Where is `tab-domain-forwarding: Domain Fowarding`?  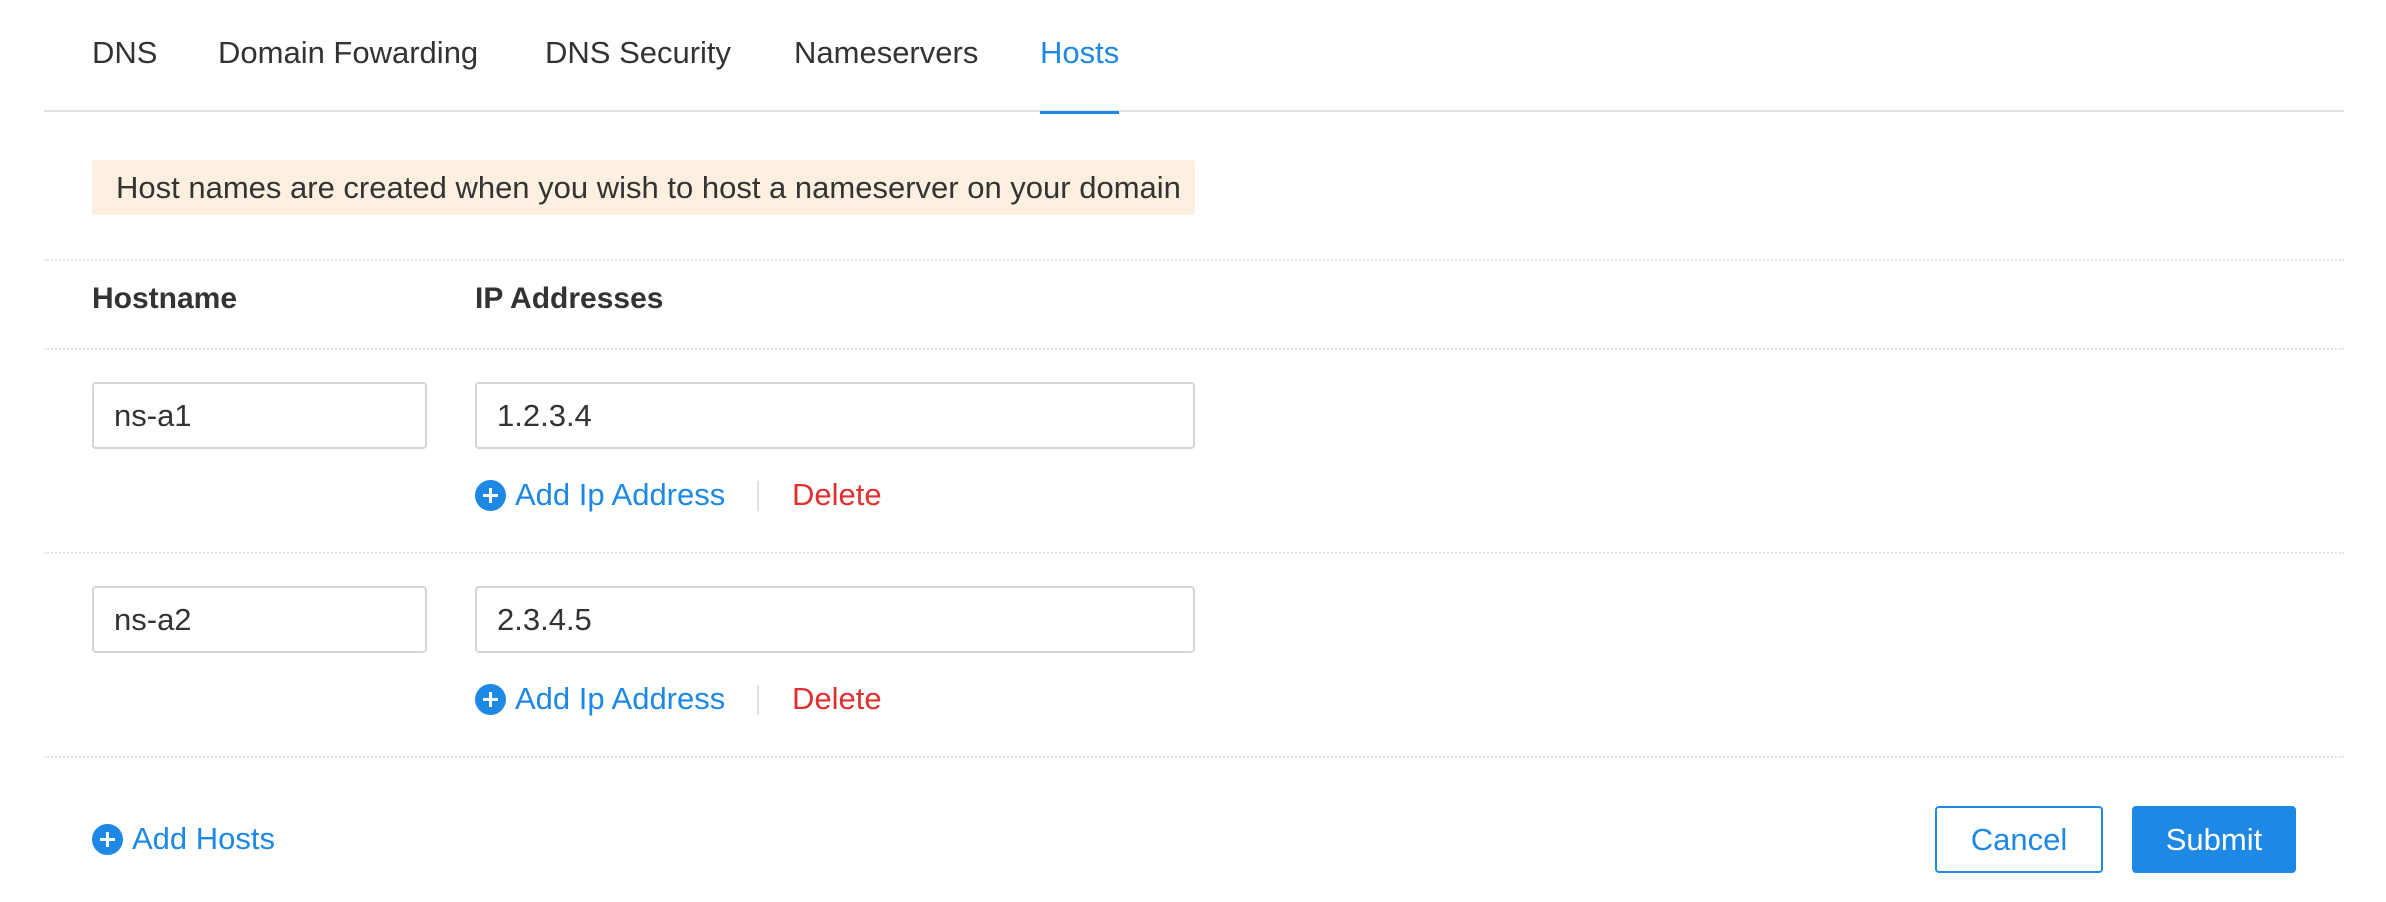
tab-domain-forwarding: Domain Fowarding is located at coordinates (348, 71).